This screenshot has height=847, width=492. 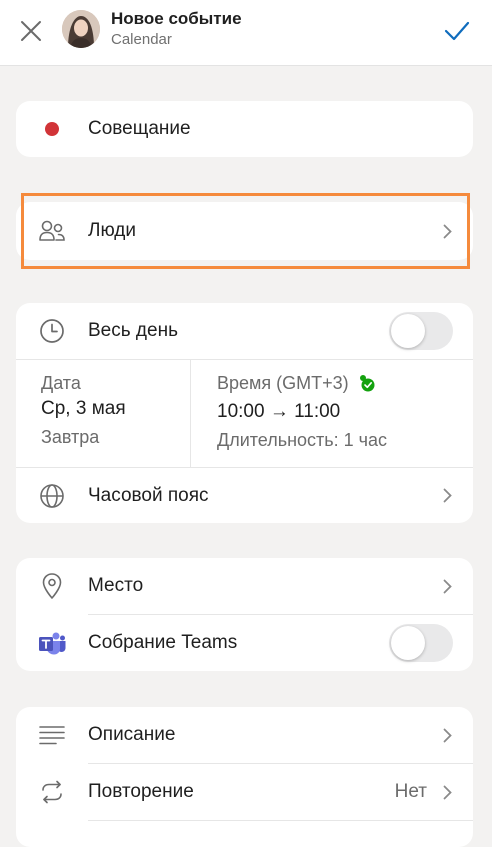 I want to click on save-button, so click(x=457, y=31).